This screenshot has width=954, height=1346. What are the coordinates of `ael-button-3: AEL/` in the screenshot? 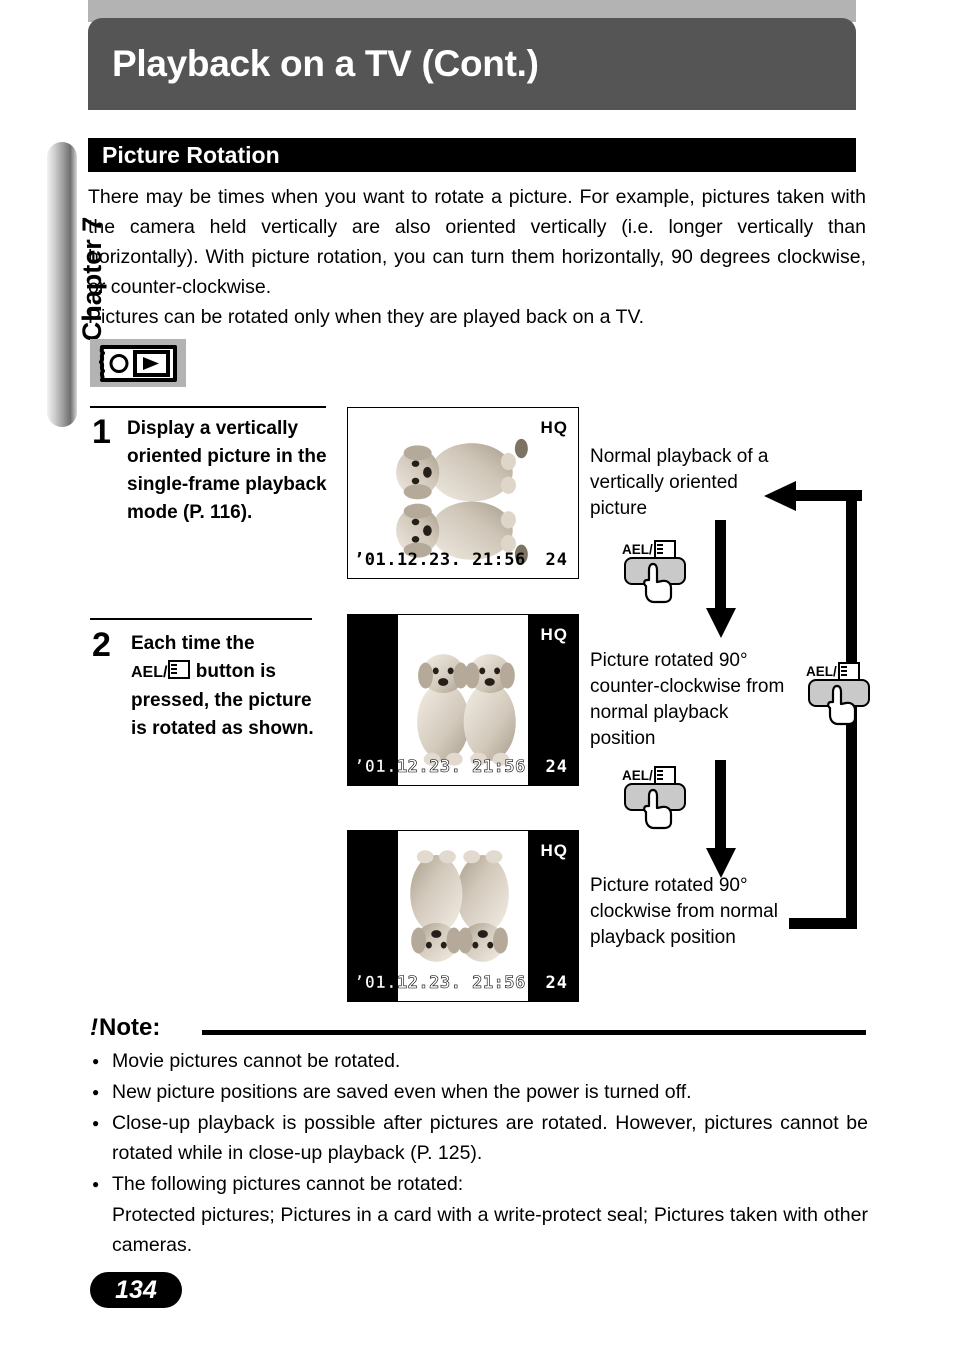 It's located at (842, 694).